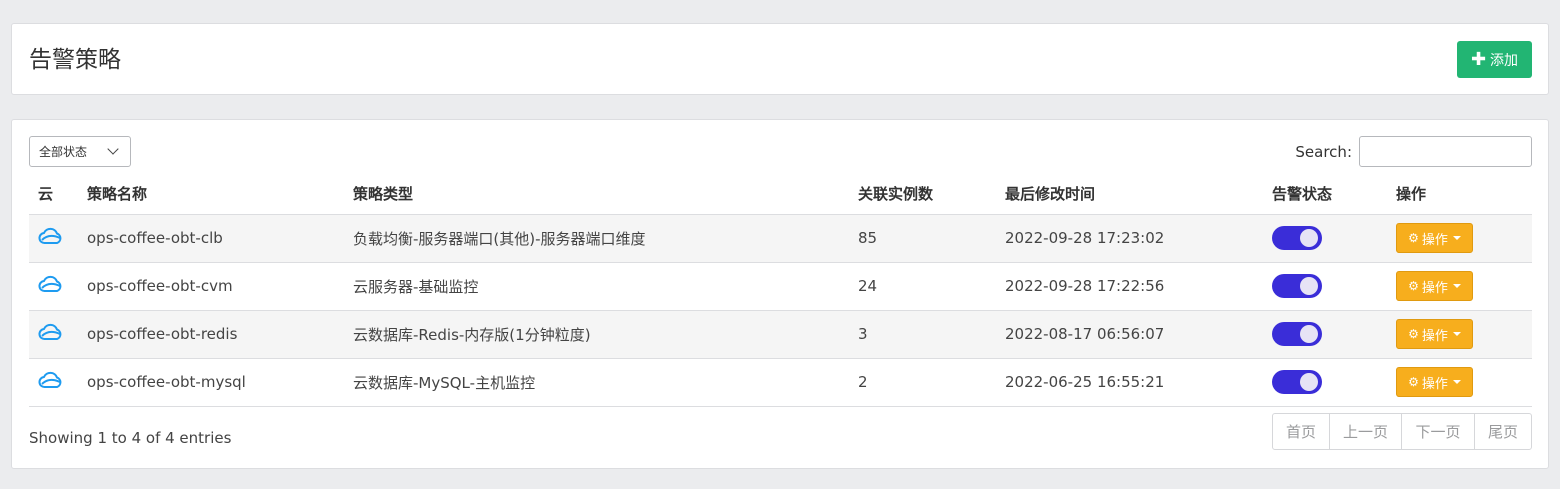  I want to click on add-button: ✚ 添加, so click(1494, 59).